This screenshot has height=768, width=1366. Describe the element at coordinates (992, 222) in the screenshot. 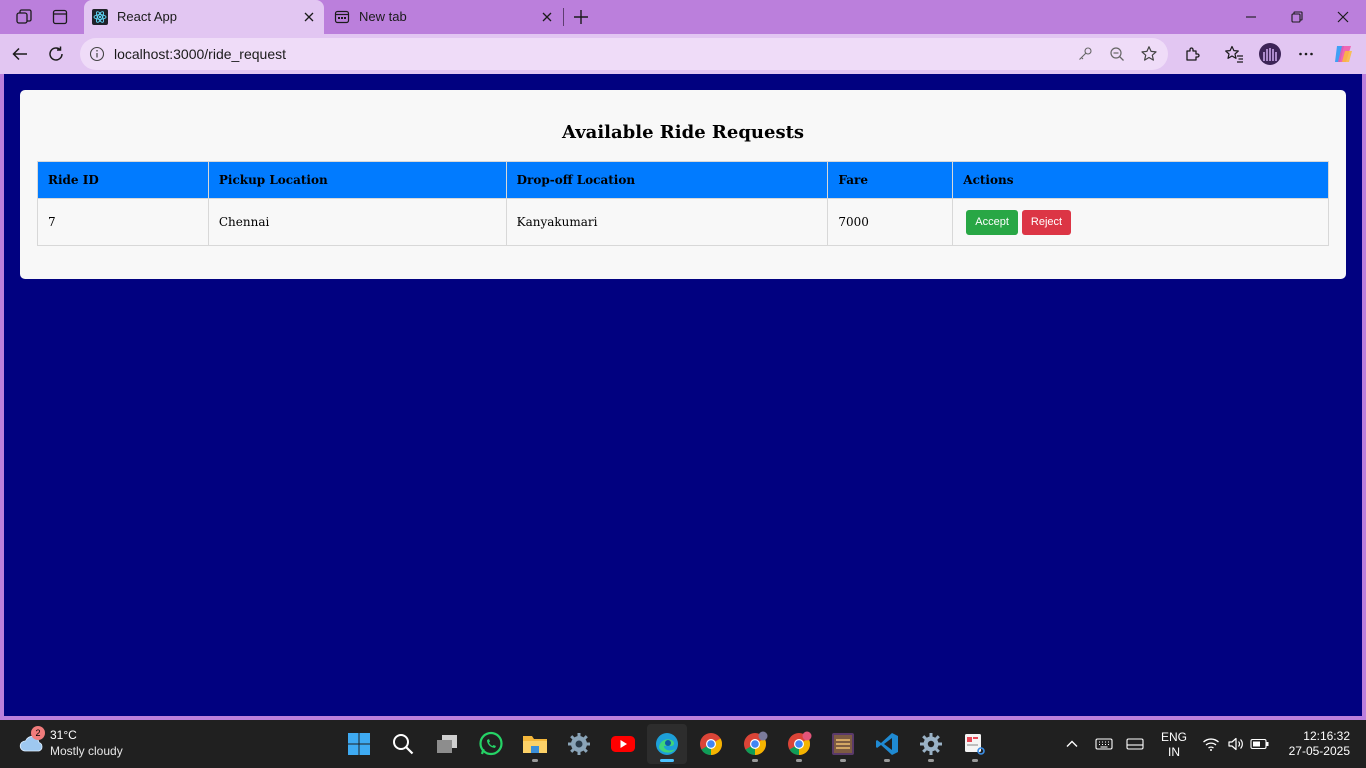

I see `accept-button: Accept` at that location.